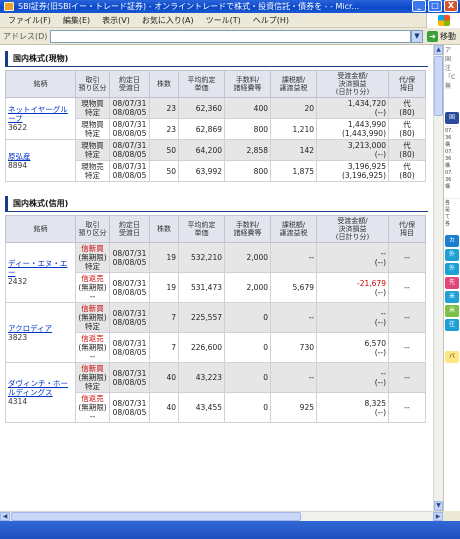 The width and height of the screenshot is (460, 539). I want to click on stock-link: 原弘産, so click(40, 156).